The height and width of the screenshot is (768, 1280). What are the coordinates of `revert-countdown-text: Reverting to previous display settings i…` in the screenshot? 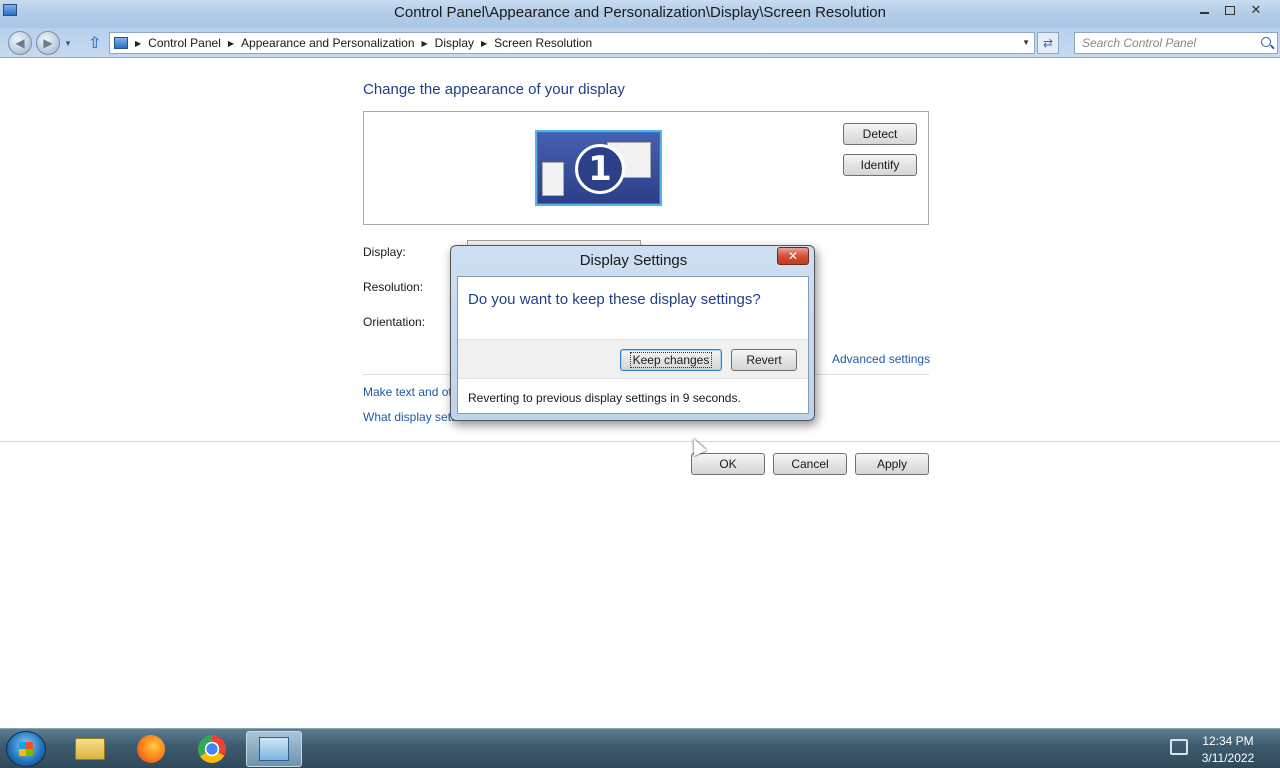 It's located at (604, 398).